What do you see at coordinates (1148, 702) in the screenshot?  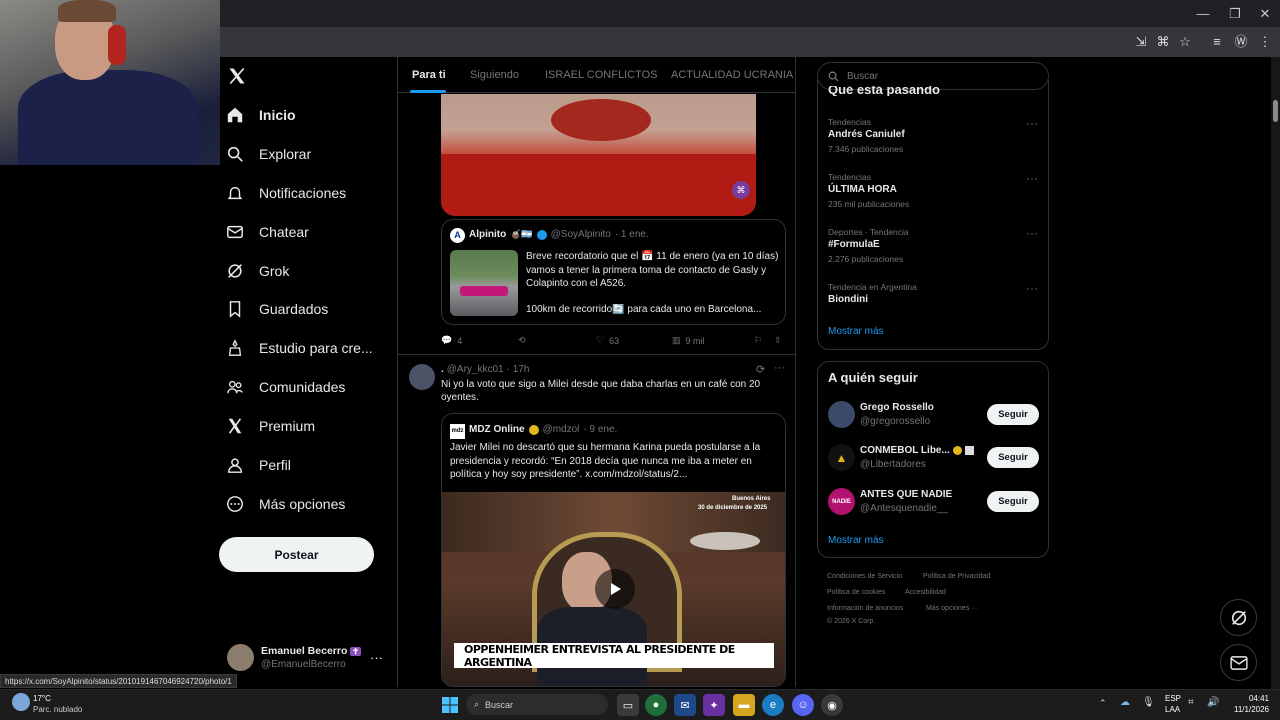 I see `mic-icon: 🎙` at bounding box center [1148, 702].